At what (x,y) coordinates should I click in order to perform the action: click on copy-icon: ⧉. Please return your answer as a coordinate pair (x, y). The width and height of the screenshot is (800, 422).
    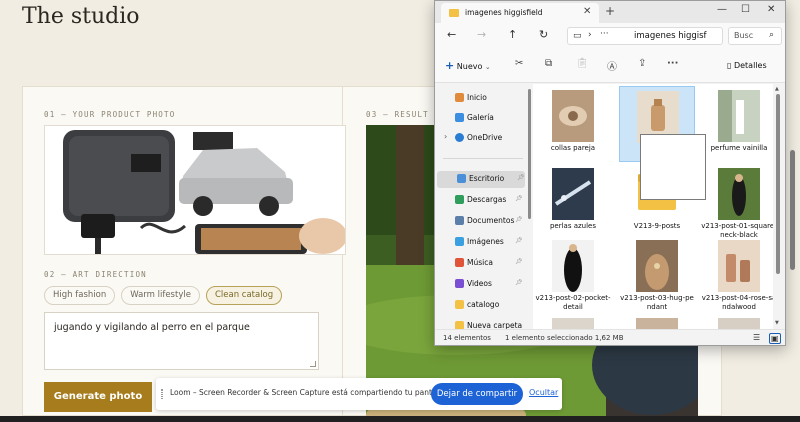
    Looking at the image, I should click on (548, 63).